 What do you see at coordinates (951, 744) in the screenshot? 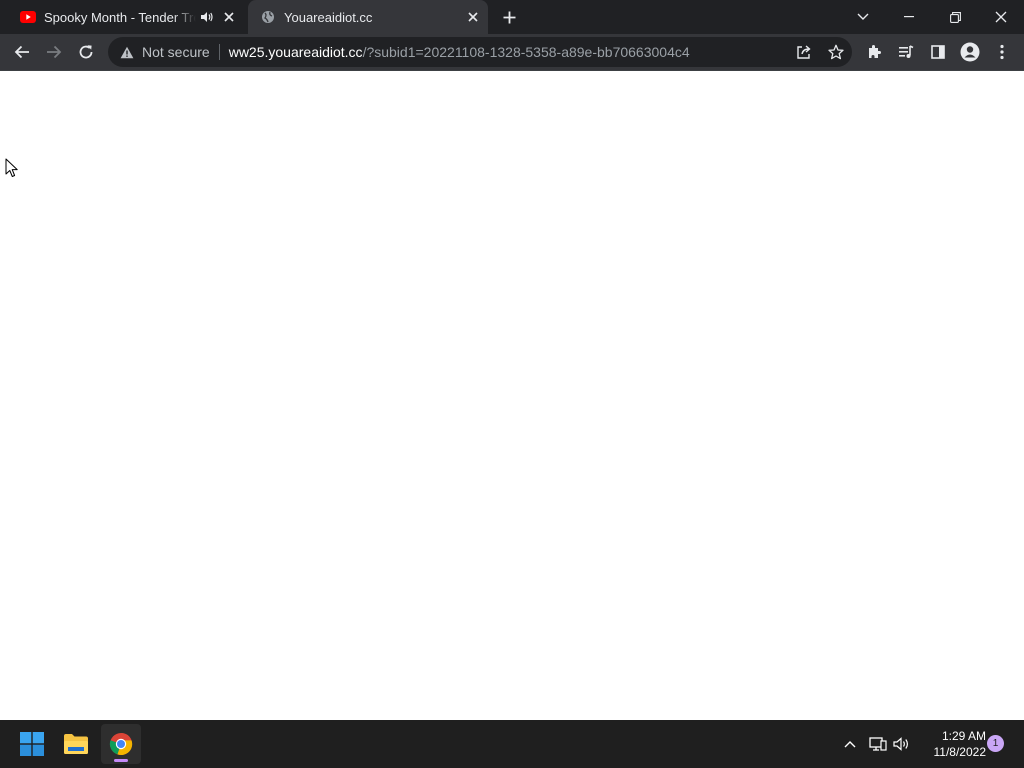
I see `clock: 1:29 AM 11/8/2022` at bounding box center [951, 744].